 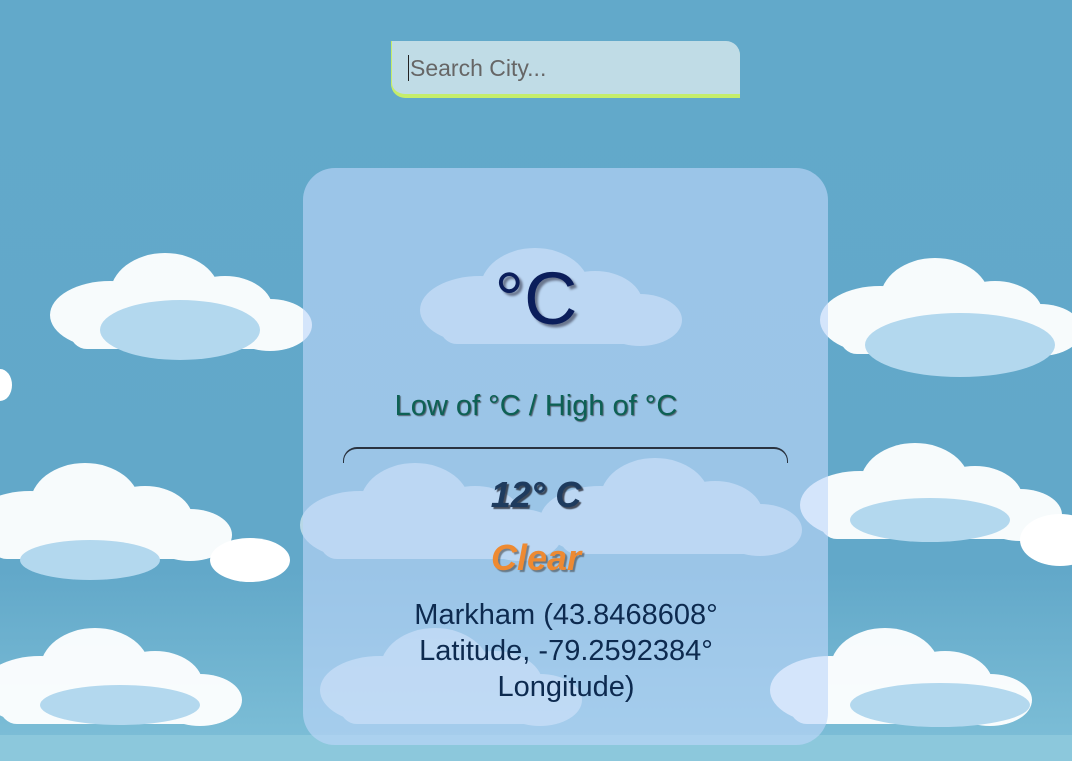 What do you see at coordinates (536, 298) in the screenshot?
I see `temperature-display: °C` at bounding box center [536, 298].